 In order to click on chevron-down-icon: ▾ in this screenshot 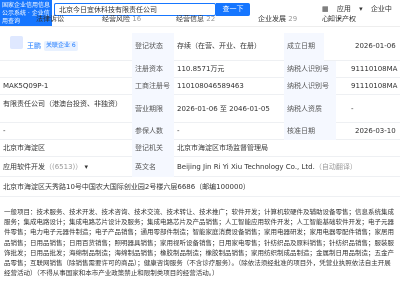, I will do `click(87, 167)`.